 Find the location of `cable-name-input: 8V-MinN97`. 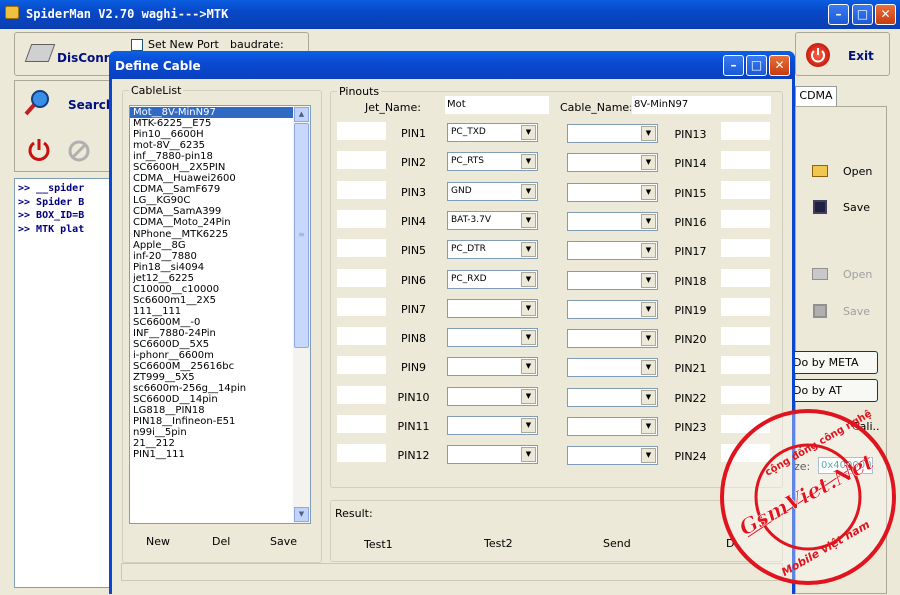

cable-name-input: 8V-MinN97 is located at coordinates (701, 105).